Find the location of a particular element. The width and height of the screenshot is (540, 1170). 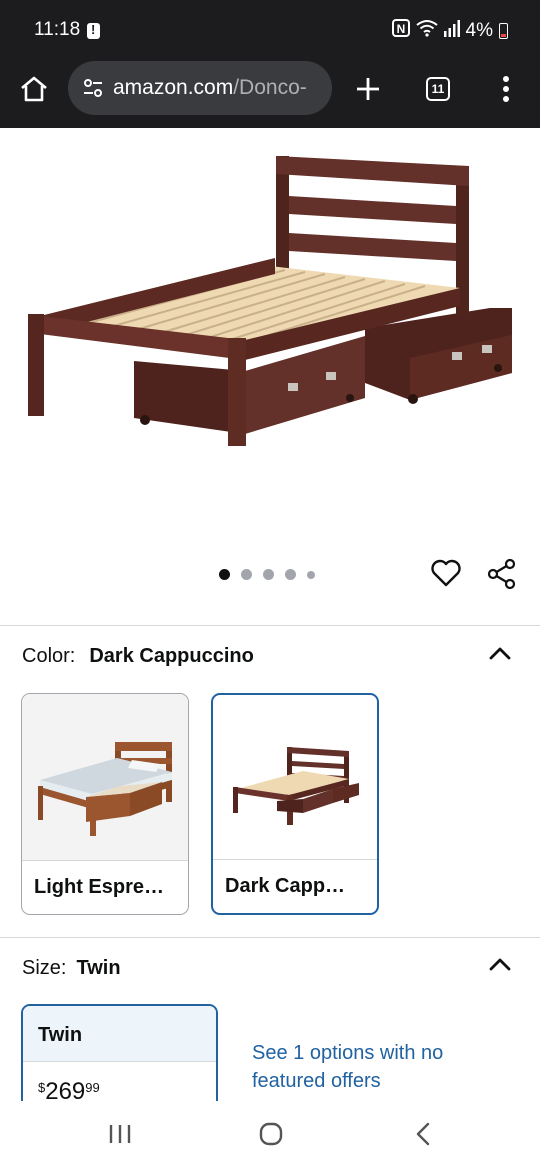

site-settings-icon is located at coordinates (93, 91).